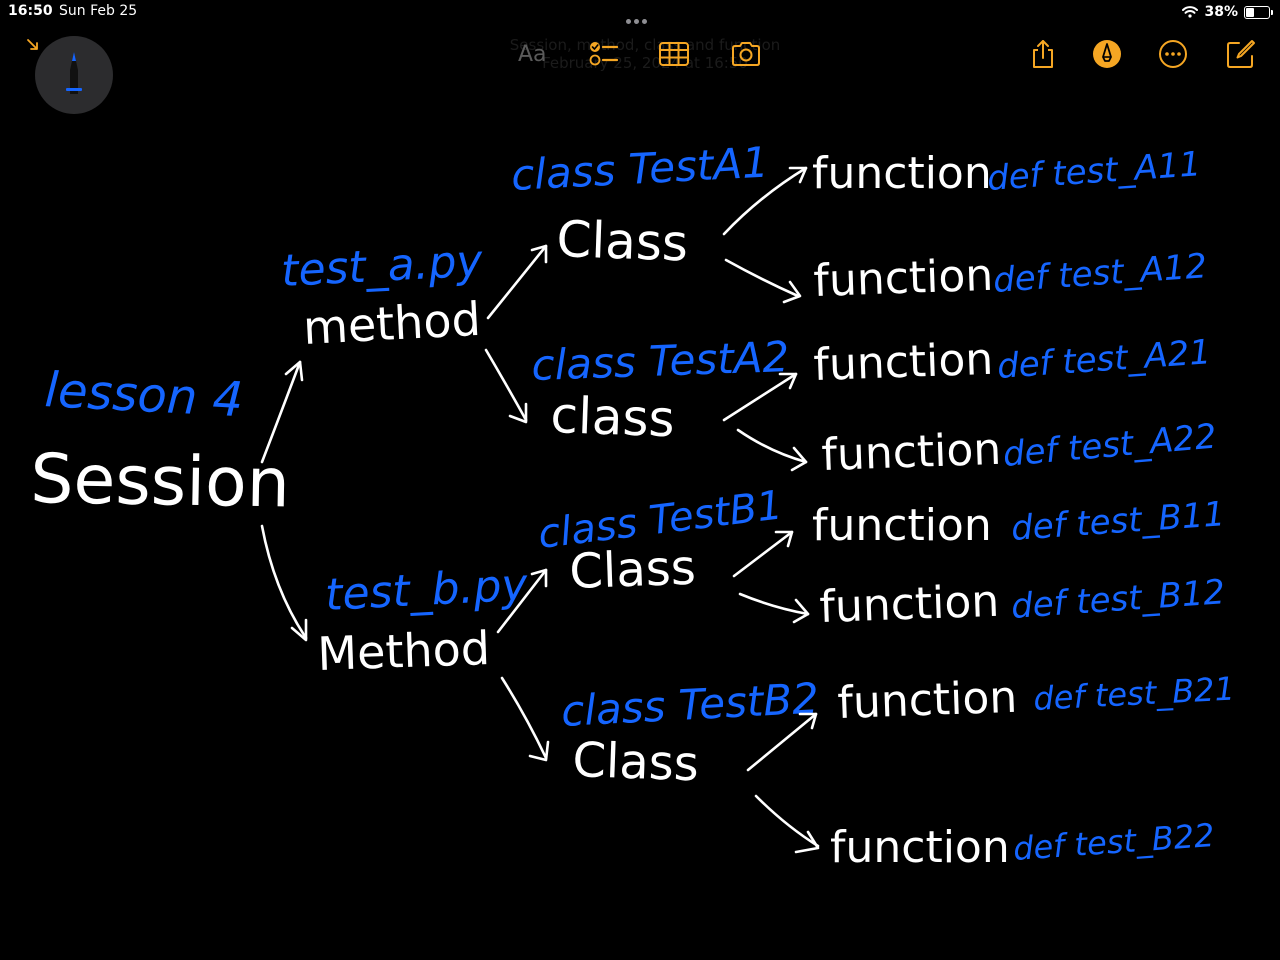  I want to click on function-a22-note: def test_A22, so click(1109, 445).